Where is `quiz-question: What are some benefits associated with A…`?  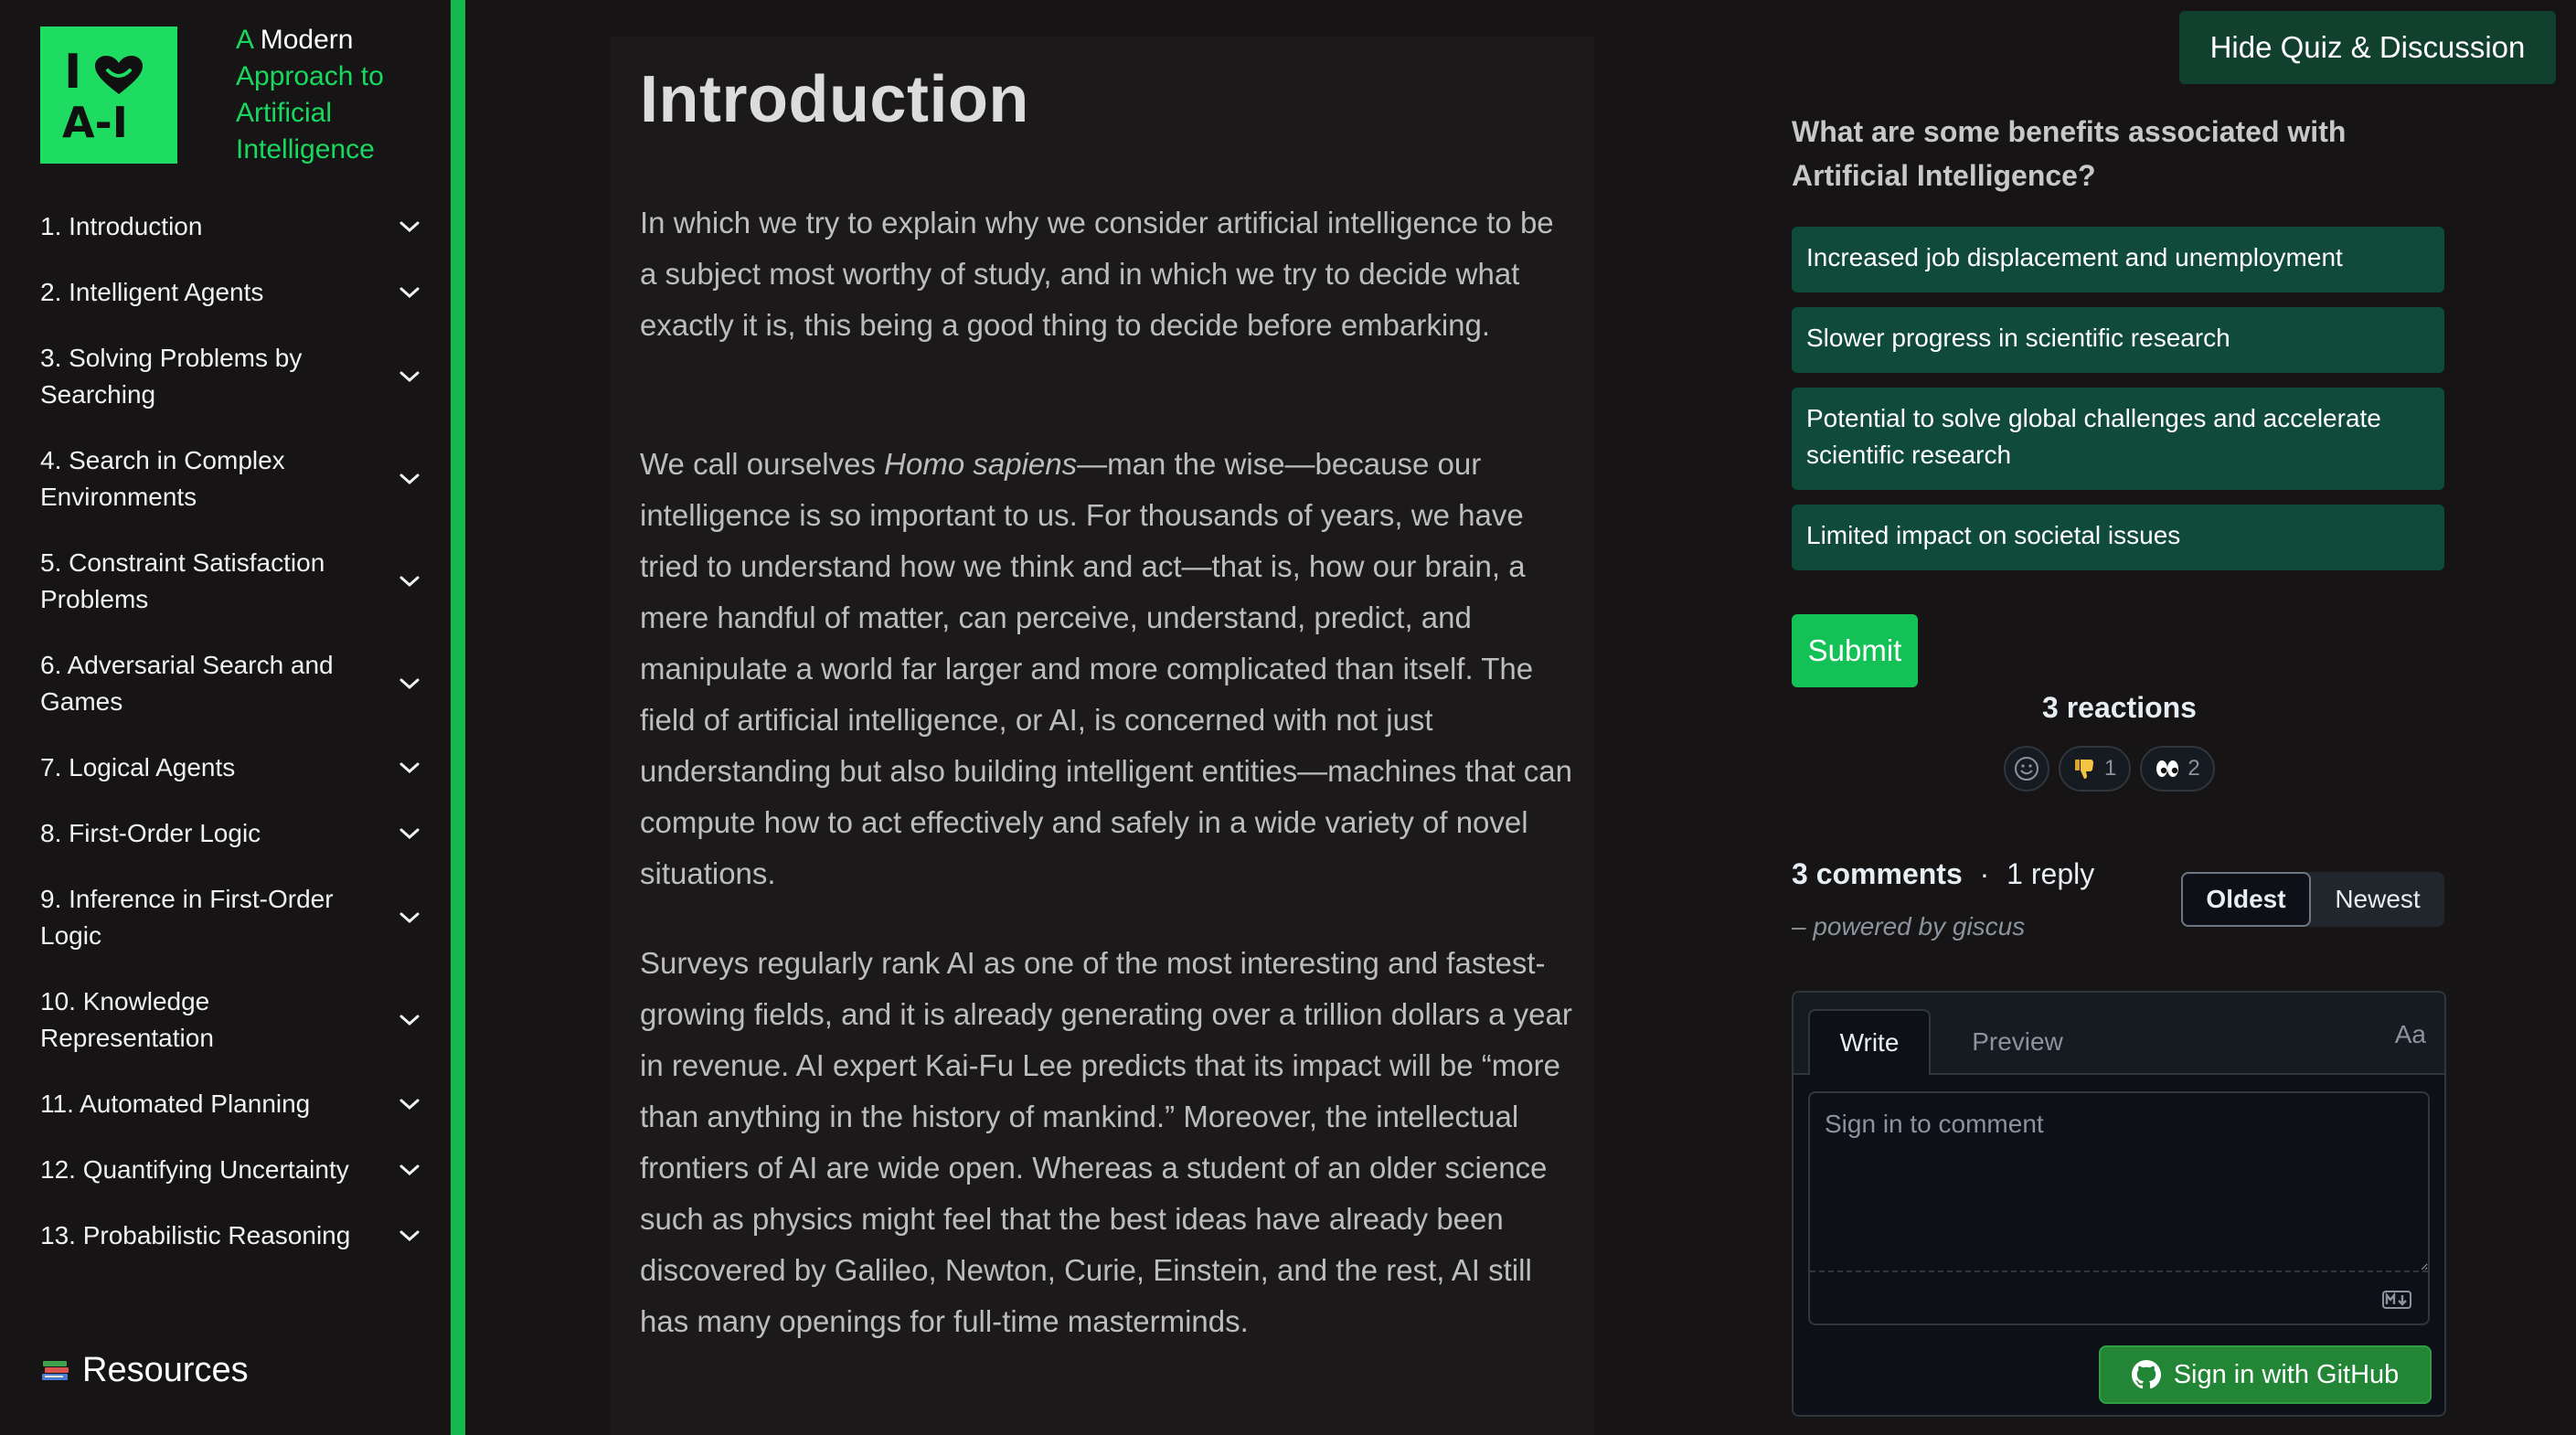 quiz-question: What are some benefits associated with A… is located at coordinates (2069, 153).